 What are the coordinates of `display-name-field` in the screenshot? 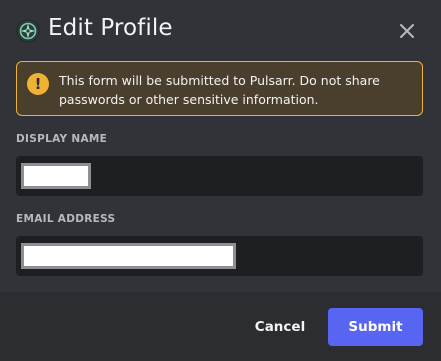 It's located at (219, 176).